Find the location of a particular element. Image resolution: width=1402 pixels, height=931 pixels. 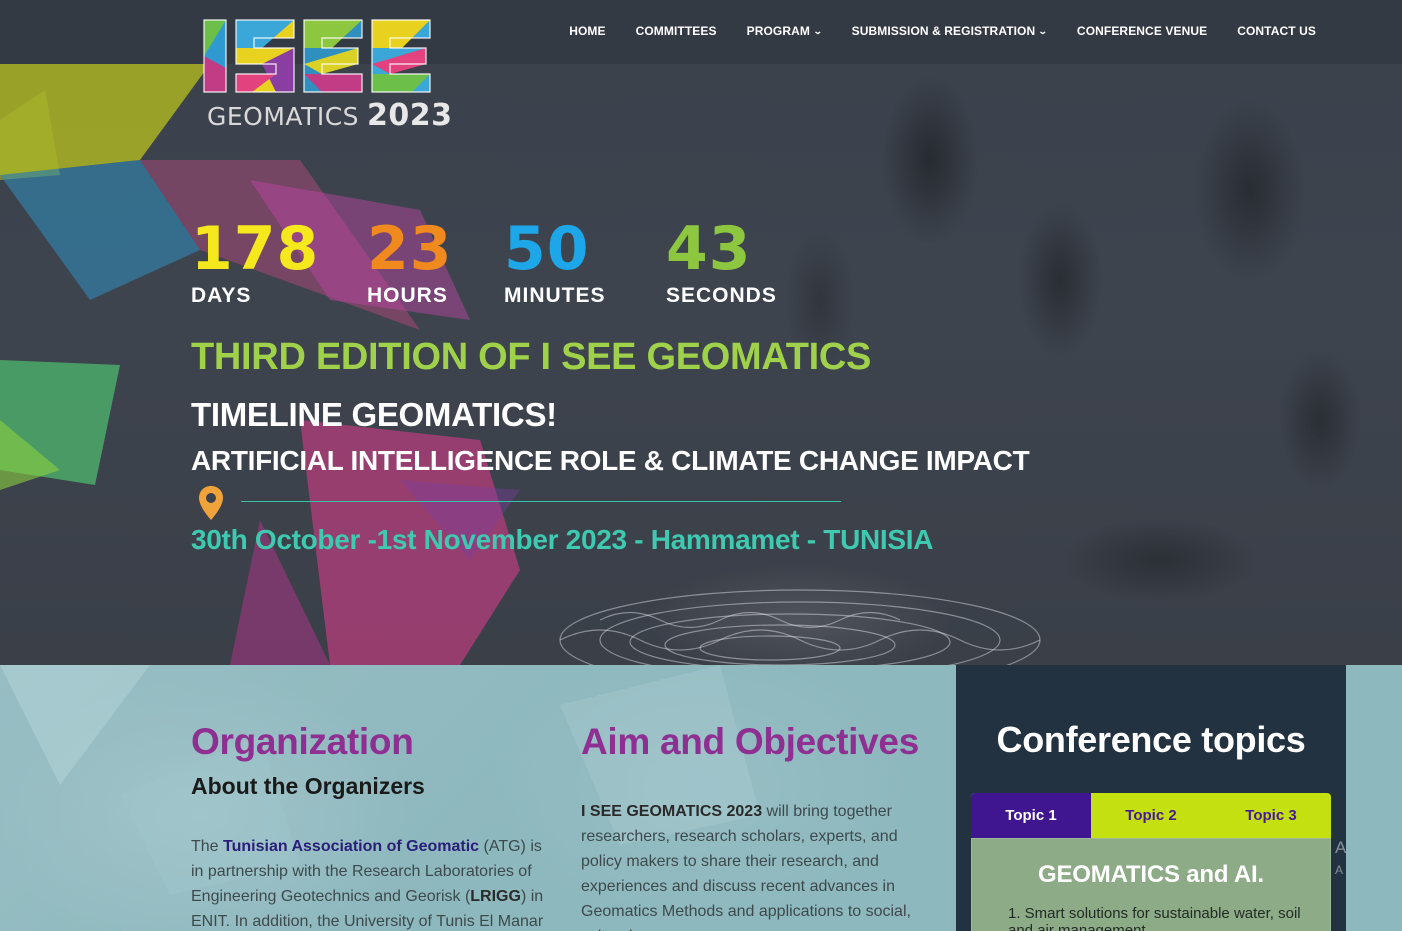

nav-committees: COMMITTEES is located at coordinates (676, 31).